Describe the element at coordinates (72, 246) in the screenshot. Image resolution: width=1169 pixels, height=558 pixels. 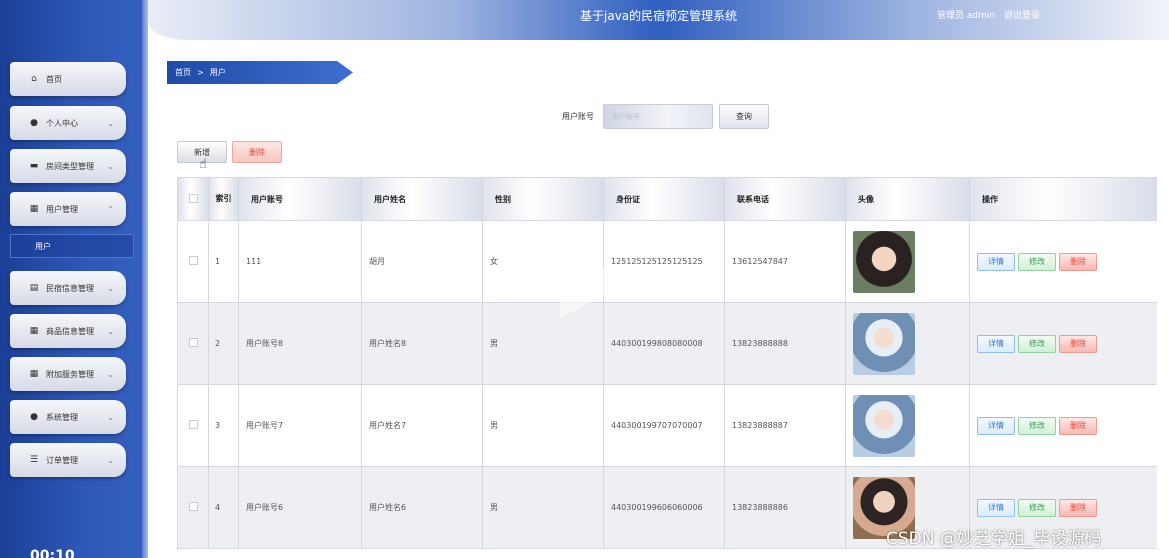
I see `sidebar-subitem-user: 用户` at that location.